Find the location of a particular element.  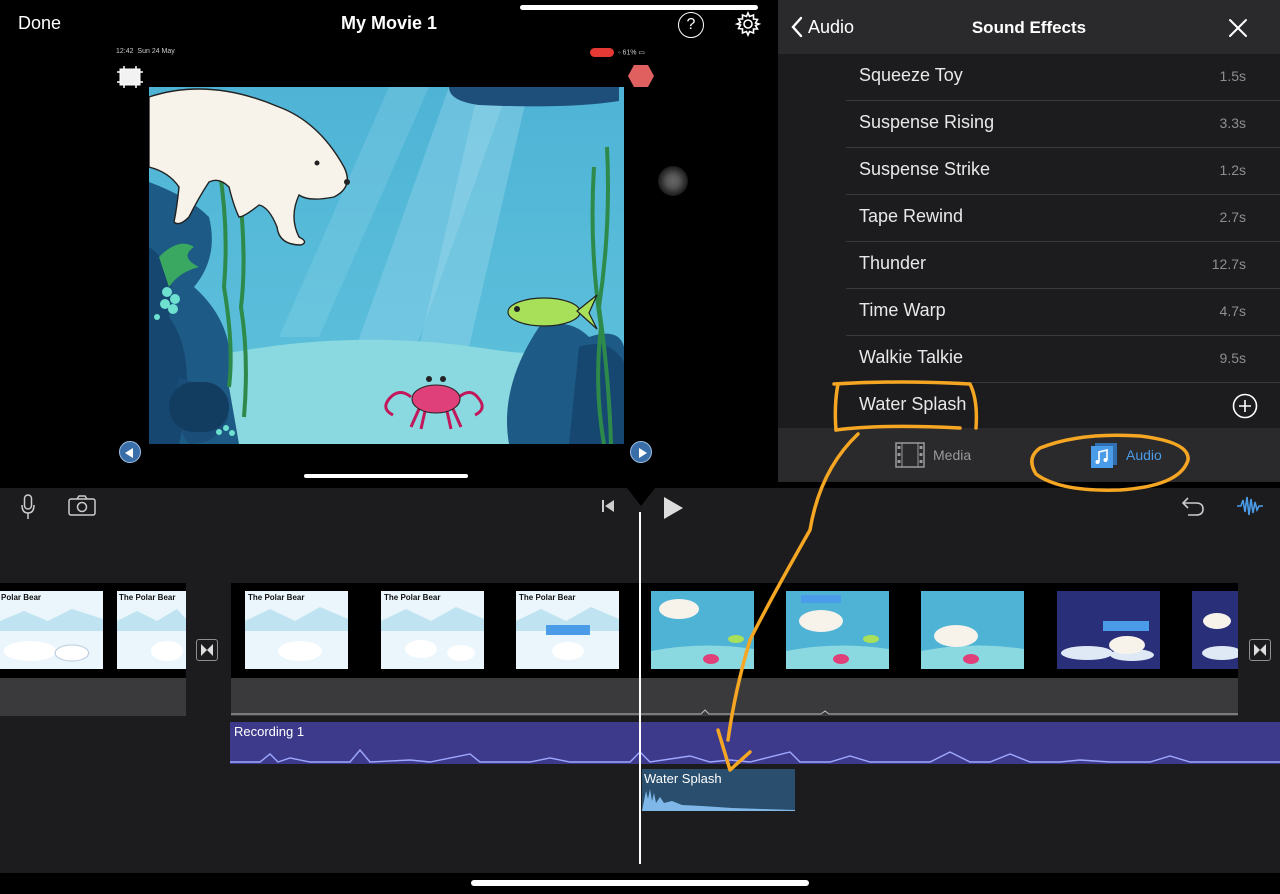

playhead is located at coordinates (640, 688).